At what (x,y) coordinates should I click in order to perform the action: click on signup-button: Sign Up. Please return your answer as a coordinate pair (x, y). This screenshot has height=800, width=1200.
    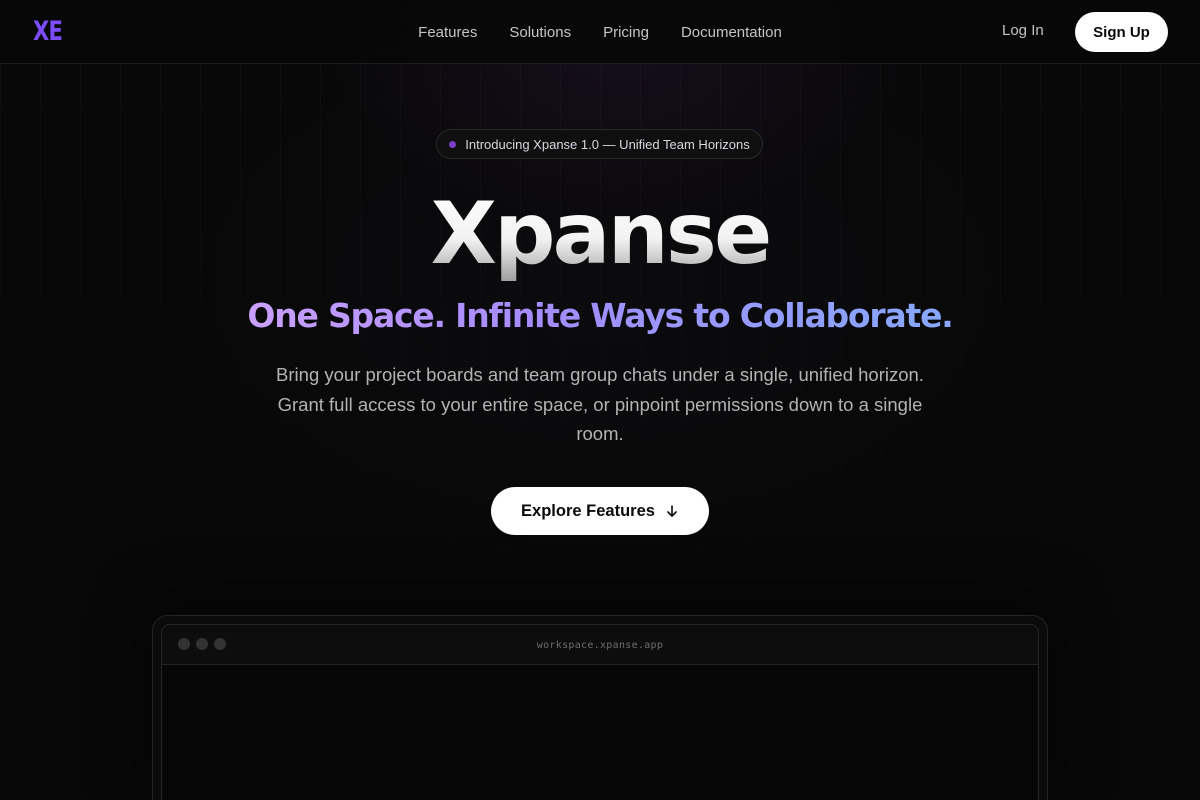
    Looking at the image, I should click on (1121, 32).